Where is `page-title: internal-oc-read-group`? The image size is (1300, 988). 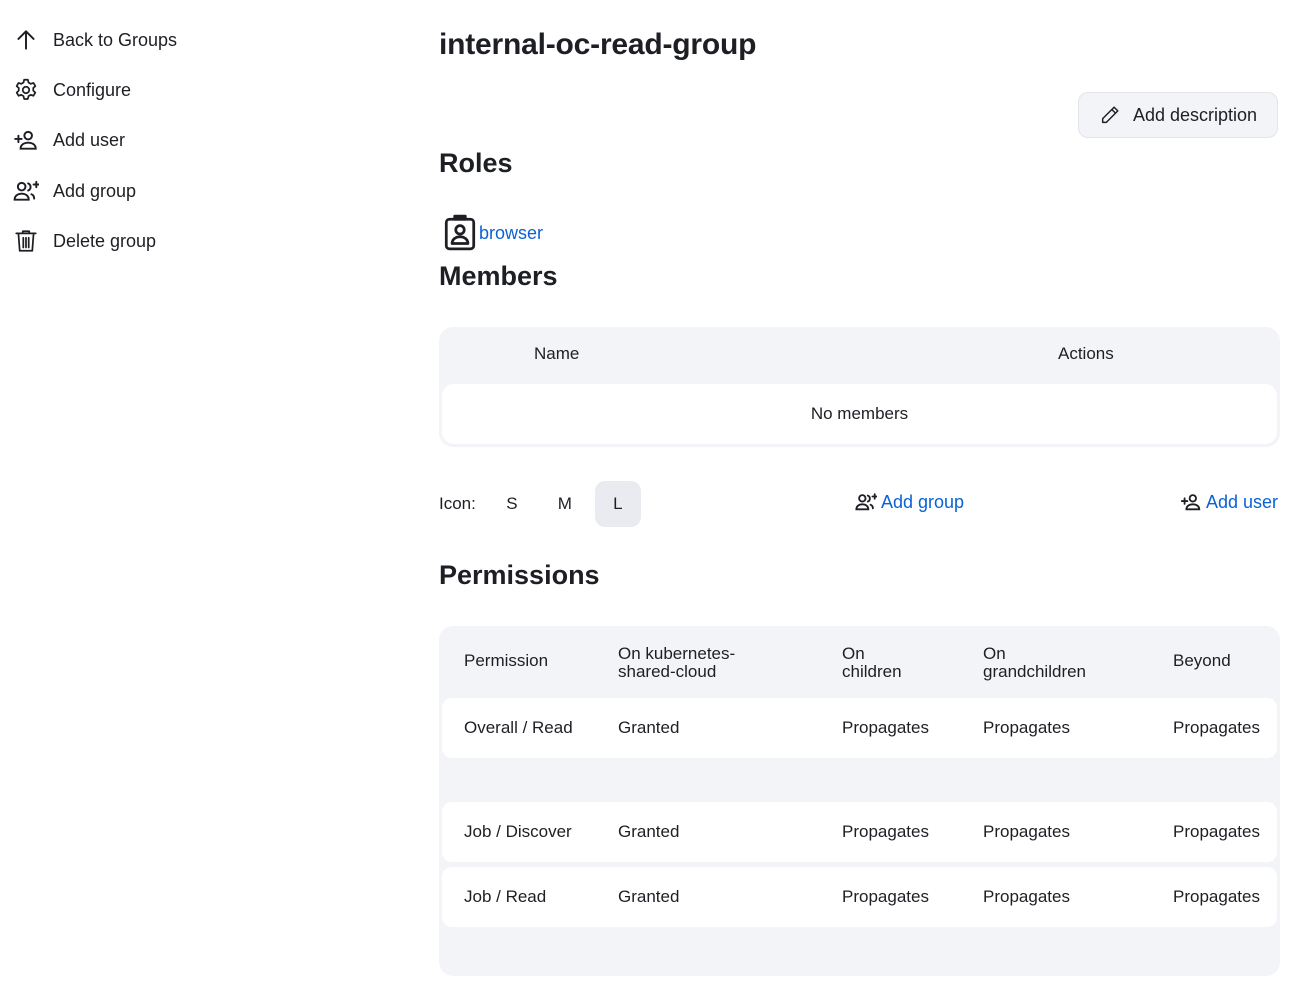 page-title: internal-oc-read-group is located at coordinates (598, 44).